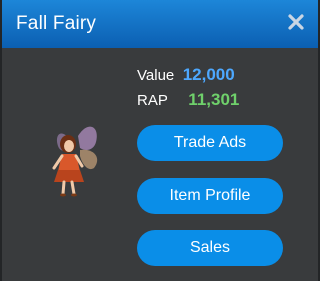 The width and height of the screenshot is (320, 281). What do you see at coordinates (156, 75) in the screenshot?
I see `value-label: Value` at bounding box center [156, 75].